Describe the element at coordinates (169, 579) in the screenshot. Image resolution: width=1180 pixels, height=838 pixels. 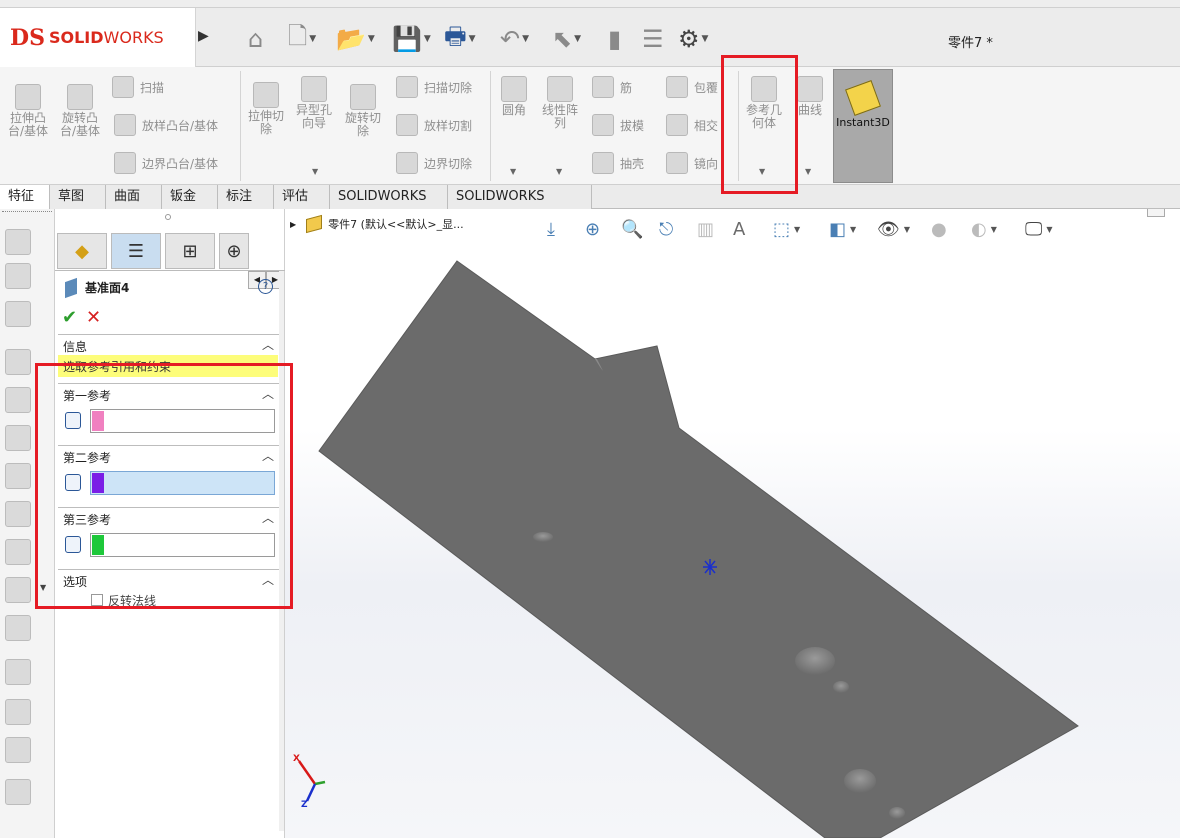
I see `section-options-header: 选项 ︿` at that location.